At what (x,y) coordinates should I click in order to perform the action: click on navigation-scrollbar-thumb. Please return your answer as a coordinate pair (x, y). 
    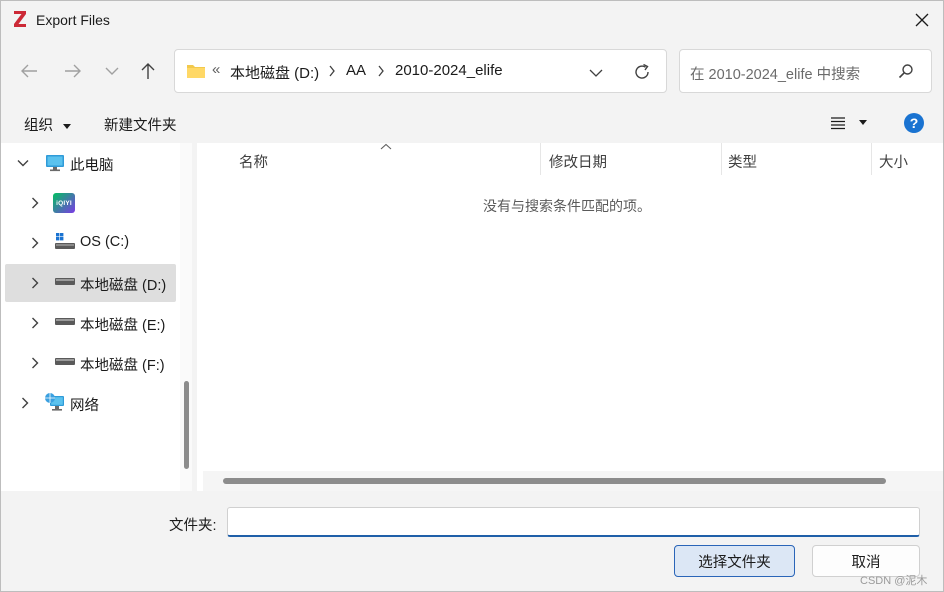
    Looking at the image, I should click on (186, 425).